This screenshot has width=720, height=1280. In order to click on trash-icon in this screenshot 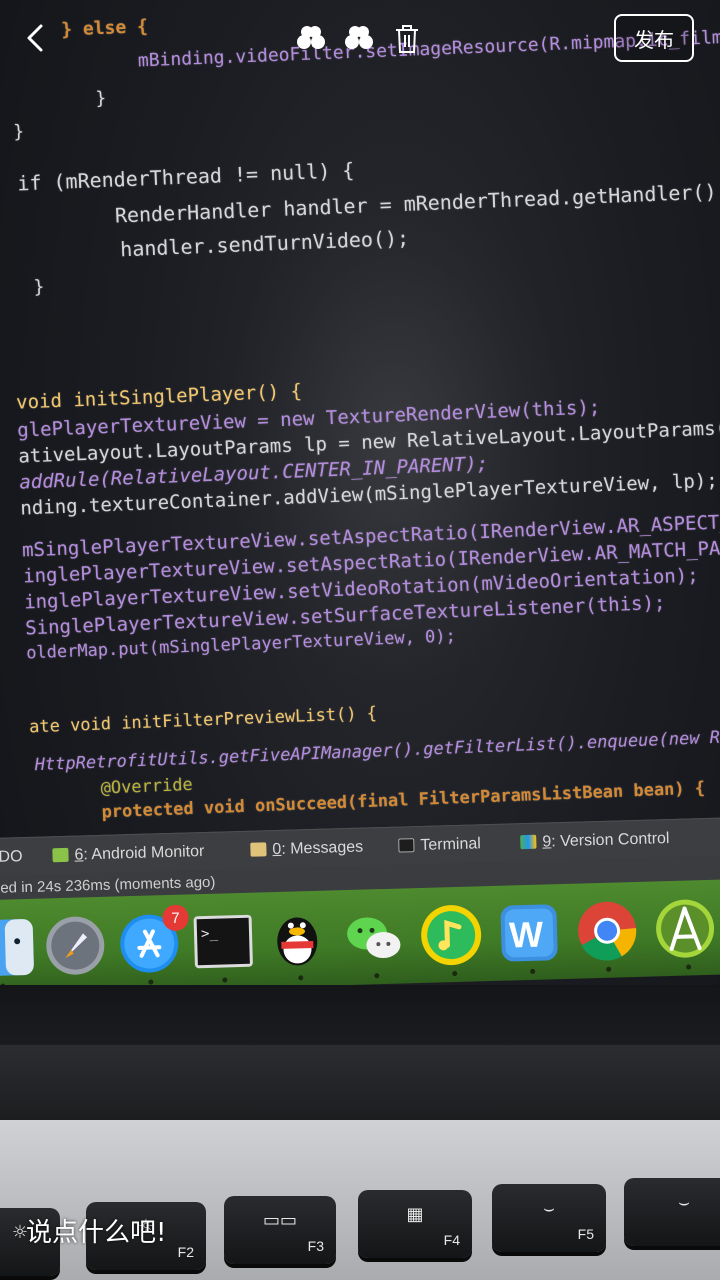, I will do `click(407, 39)`.